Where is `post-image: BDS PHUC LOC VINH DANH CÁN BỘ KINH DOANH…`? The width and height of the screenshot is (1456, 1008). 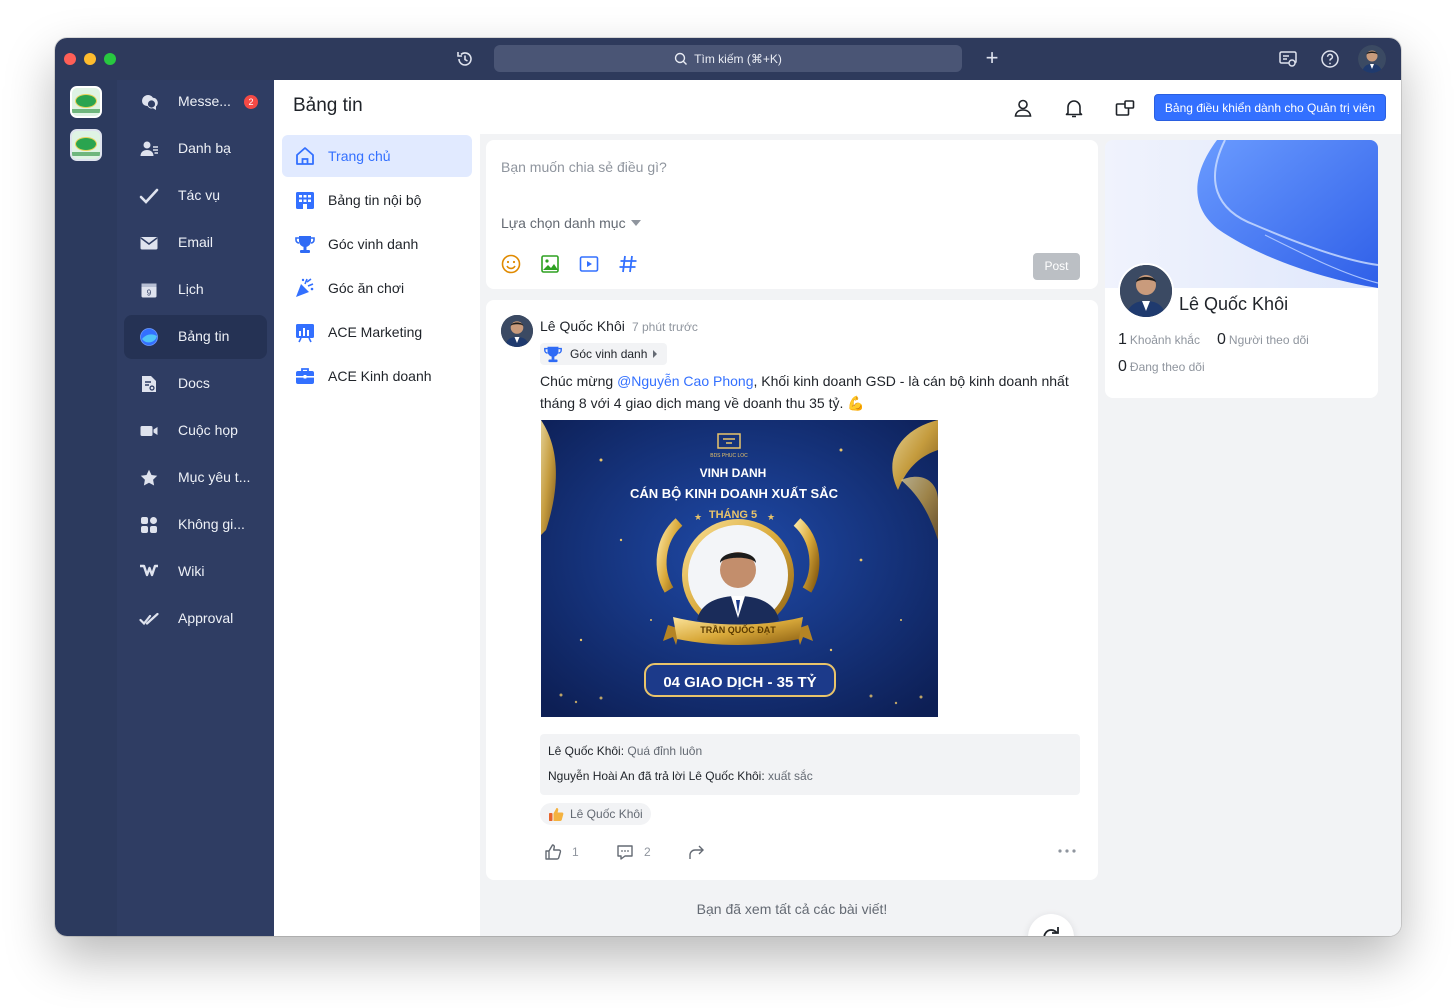
post-image: BDS PHUC LOC VINH DANH CÁN BỘ KINH DOANH… is located at coordinates (739, 568).